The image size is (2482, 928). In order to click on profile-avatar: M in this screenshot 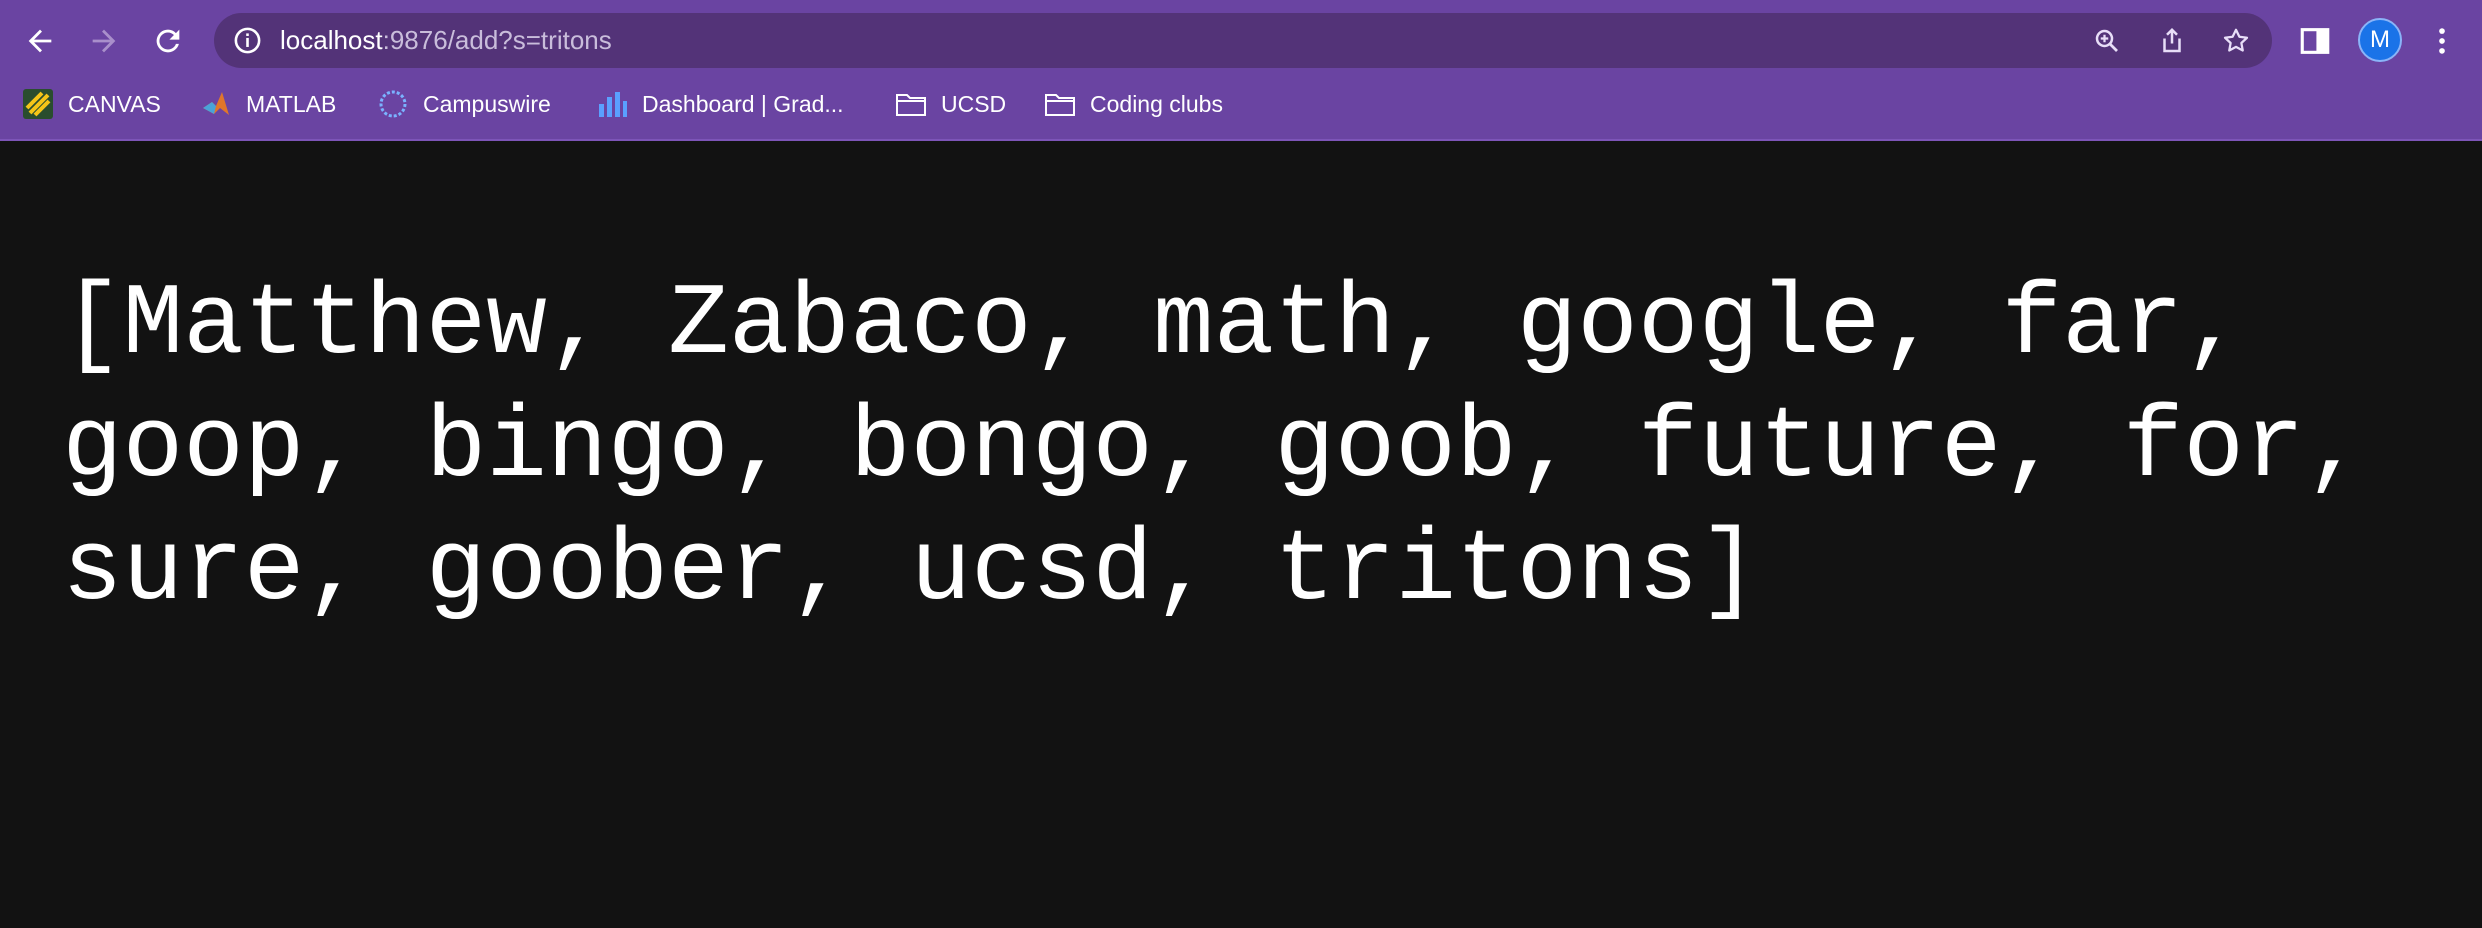, I will do `click(2380, 40)`.